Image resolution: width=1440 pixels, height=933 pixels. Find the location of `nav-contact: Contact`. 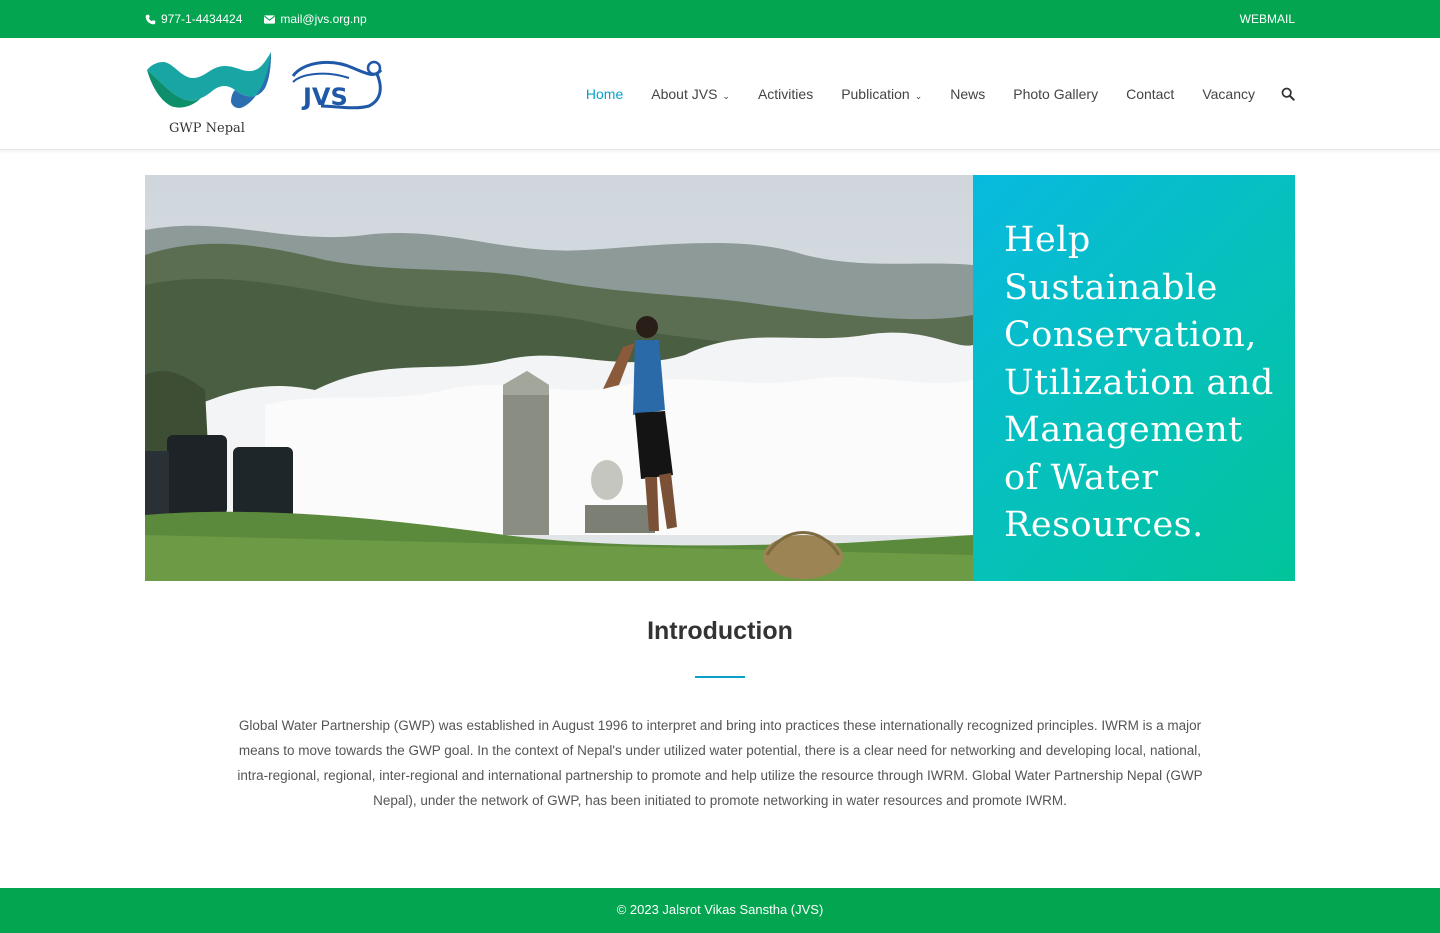

nav-contact: Contact is located at coordinates (1150, 94).